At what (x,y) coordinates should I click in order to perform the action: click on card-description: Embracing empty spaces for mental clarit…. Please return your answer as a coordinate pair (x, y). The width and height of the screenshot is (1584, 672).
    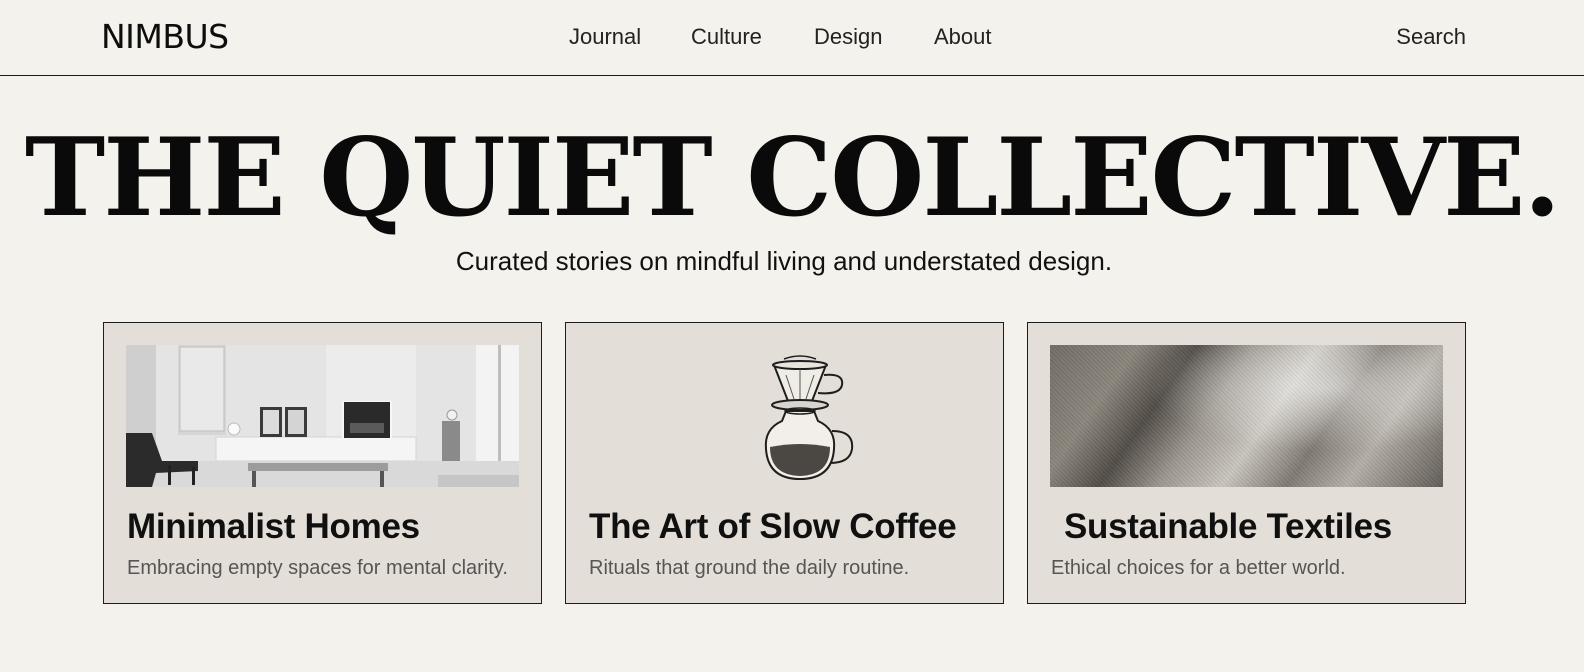
    Looking at the image, I should click on (317, 568).